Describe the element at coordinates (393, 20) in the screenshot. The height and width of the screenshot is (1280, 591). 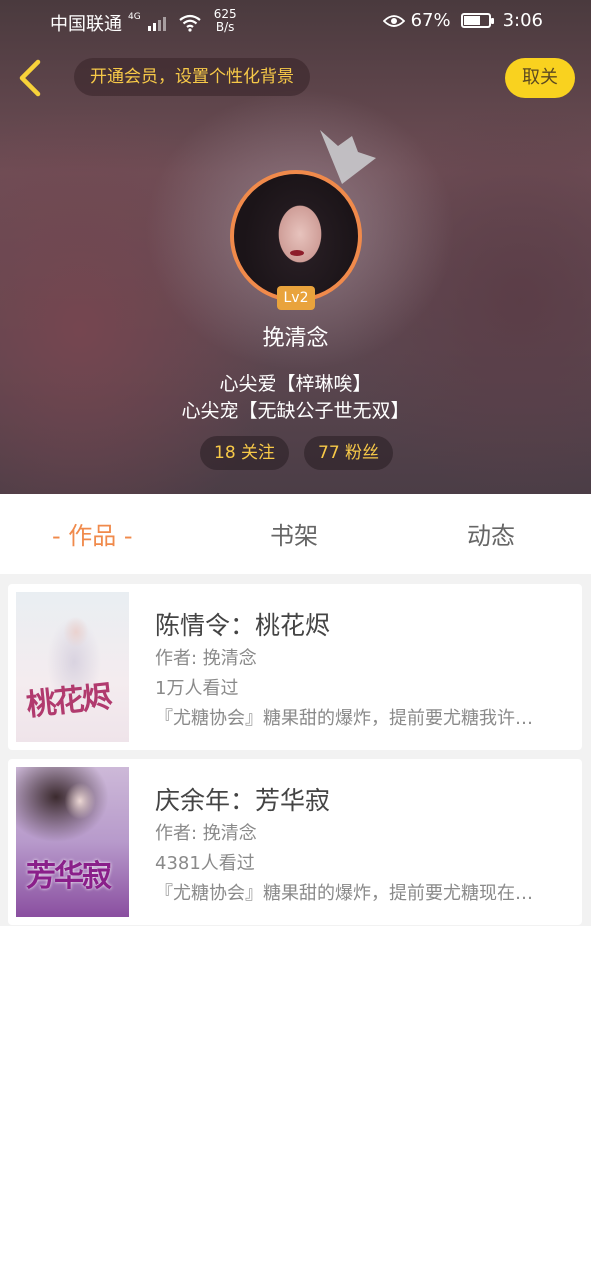
I see `eye-comfort-icon` at that location.